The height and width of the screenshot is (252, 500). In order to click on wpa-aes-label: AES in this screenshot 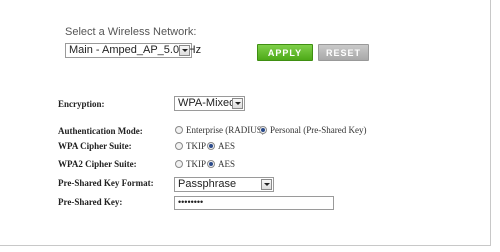, I will do `click(227, 146)`.